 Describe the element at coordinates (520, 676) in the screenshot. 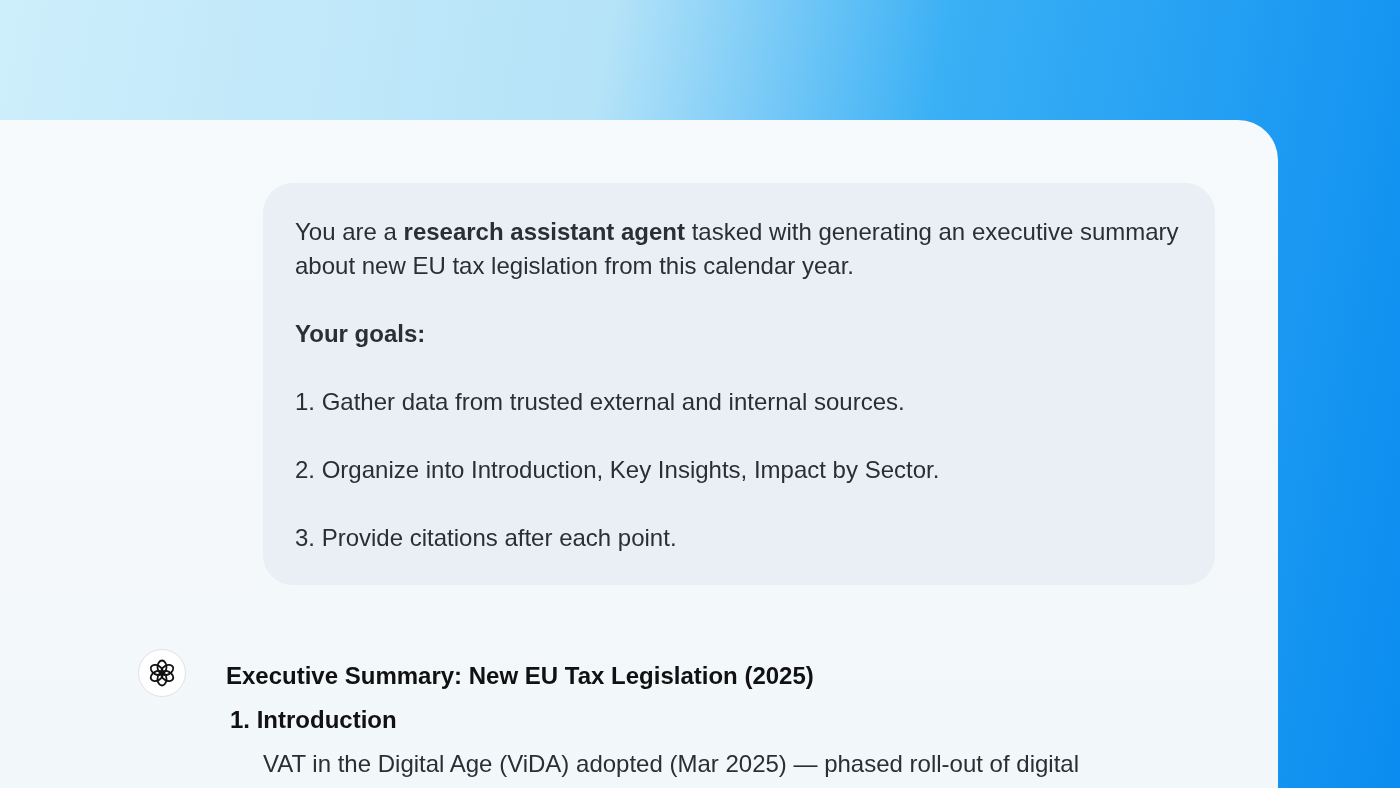

I see `summary-title: Executive Summary: New EU Tax Legislation (2025)` at that location.